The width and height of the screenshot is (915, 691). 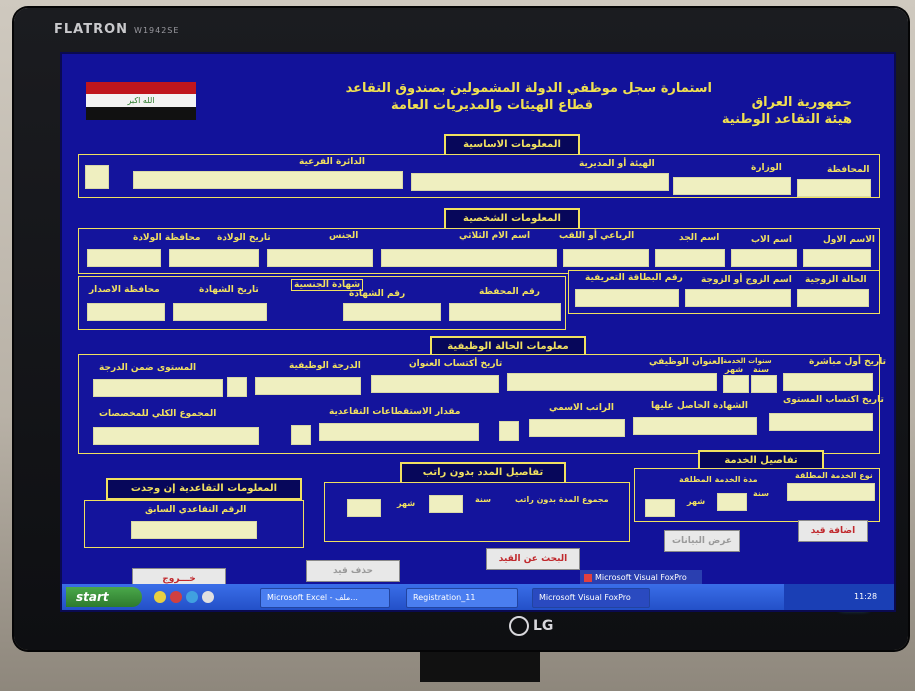 What do you see at coordinates (505, 312) in the screenshot?
I see `file-no-field` at bounding box center [505, 312].